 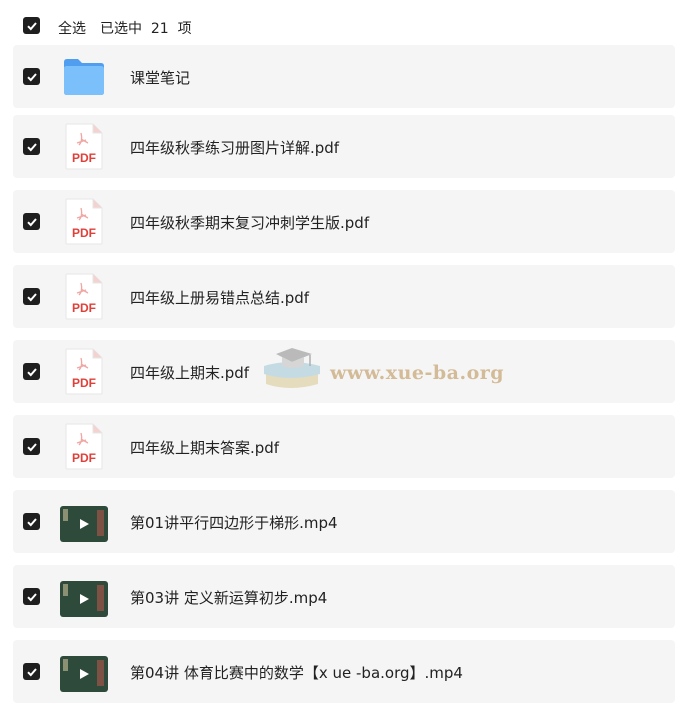 I want to click on file-row: 课堂笔记, so click(x=344, y=76).